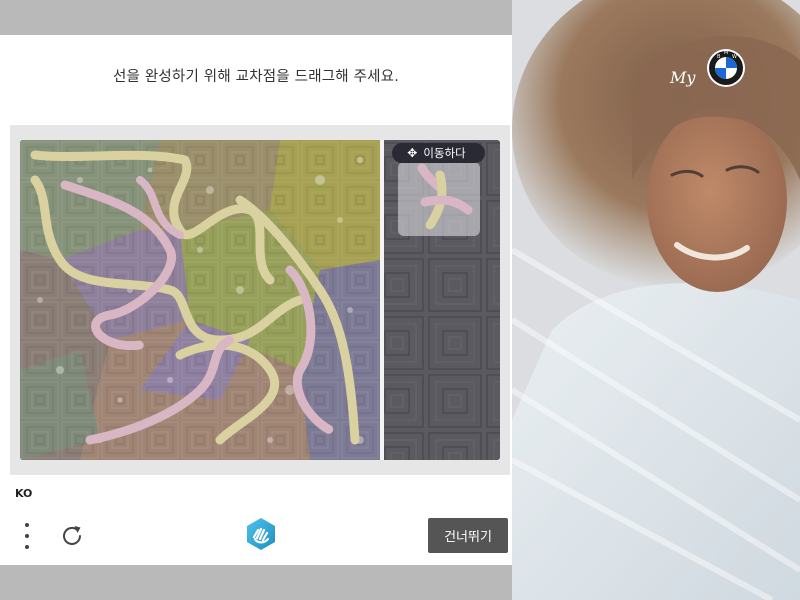 The width and height of the screenshot is (800, 600). Describe the element at coordinates (23, 493) in the screenshot. I see `language-label: KO` at that location.